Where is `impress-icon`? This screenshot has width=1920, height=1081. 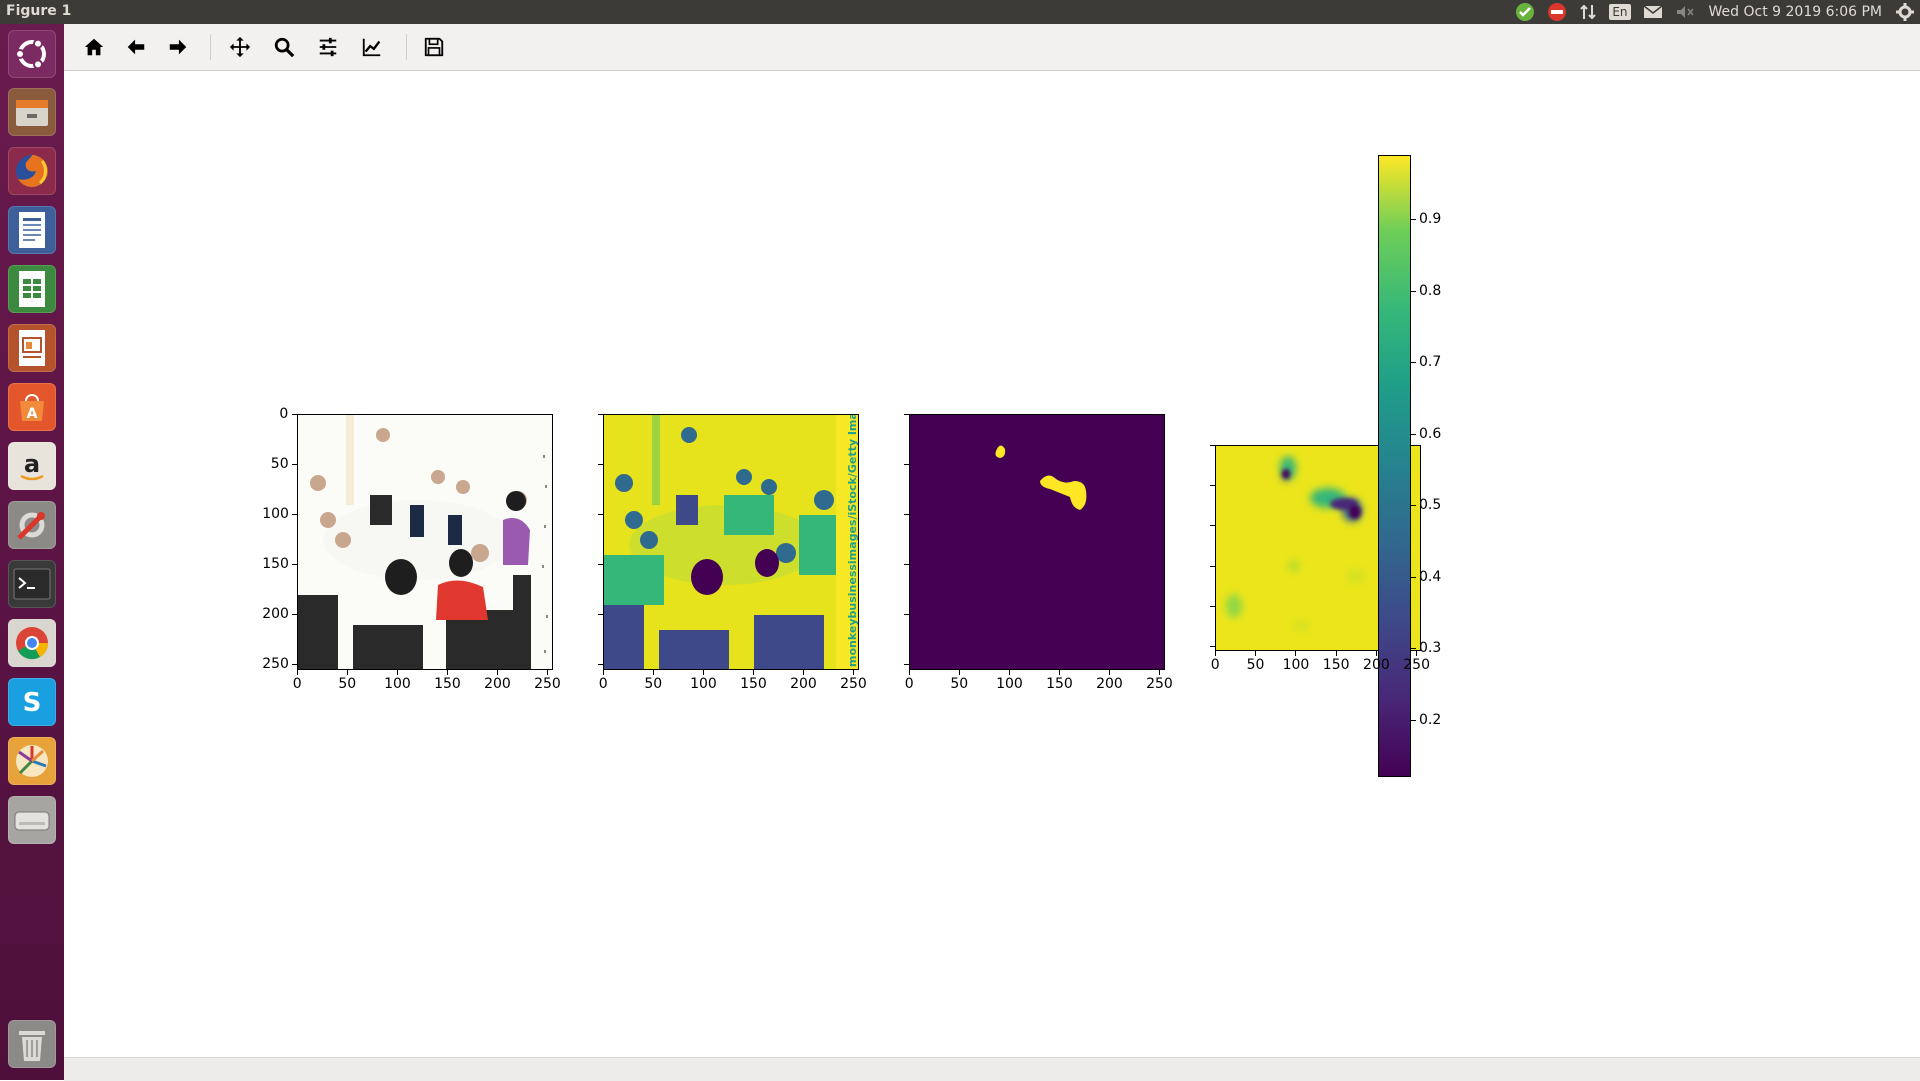
impress-icon is located at coordinates (32, 348).